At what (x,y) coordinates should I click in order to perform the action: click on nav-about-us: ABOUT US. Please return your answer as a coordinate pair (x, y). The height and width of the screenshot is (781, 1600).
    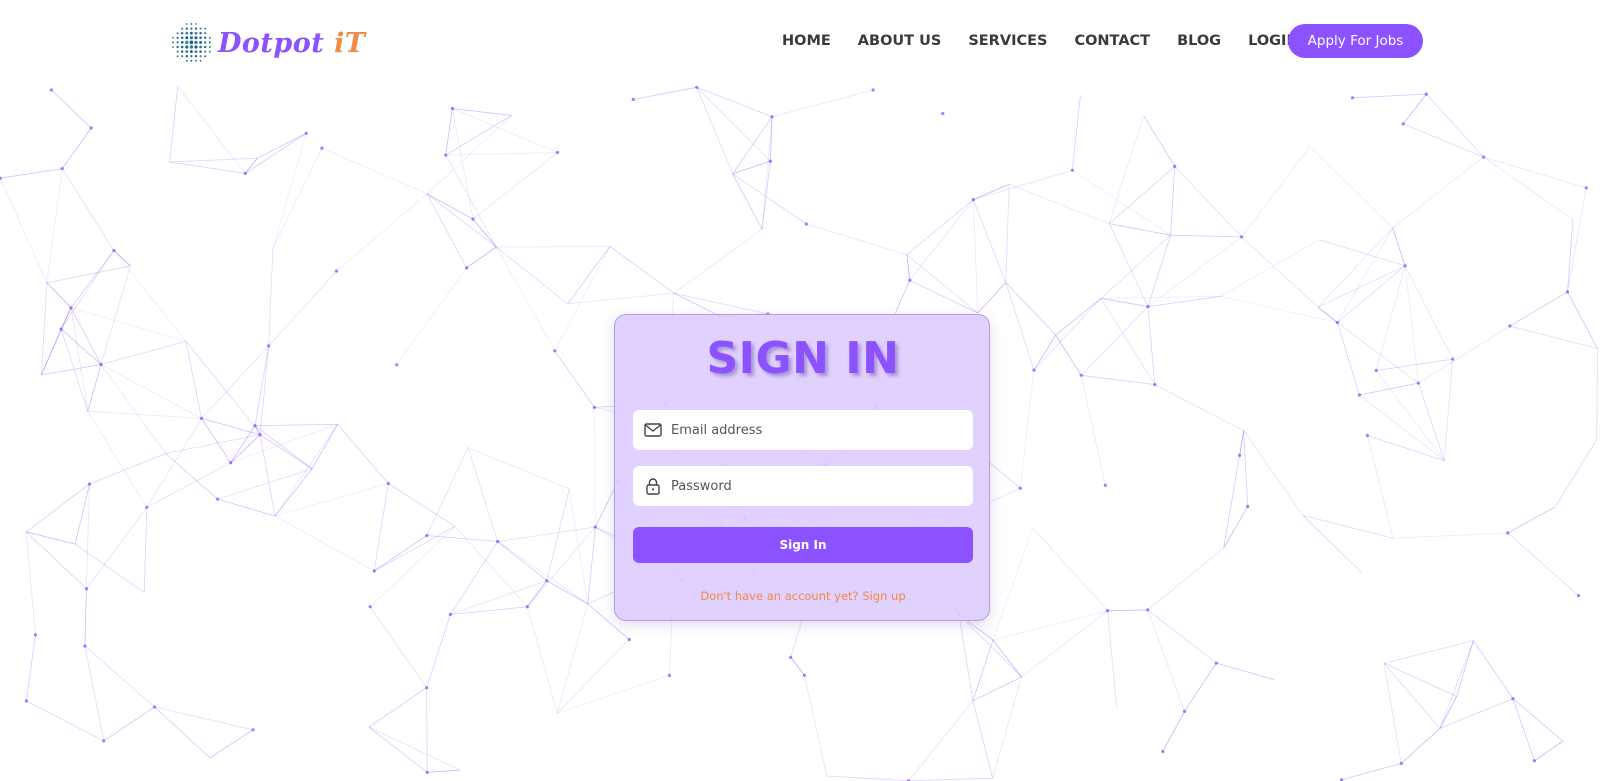
    Looking at the image, I should click on (900, 41).